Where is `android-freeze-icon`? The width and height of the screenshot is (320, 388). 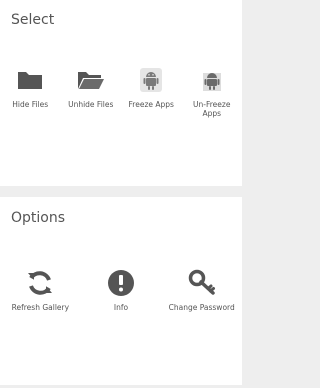 android-freeze-icon is located at coordinates (151, 80).